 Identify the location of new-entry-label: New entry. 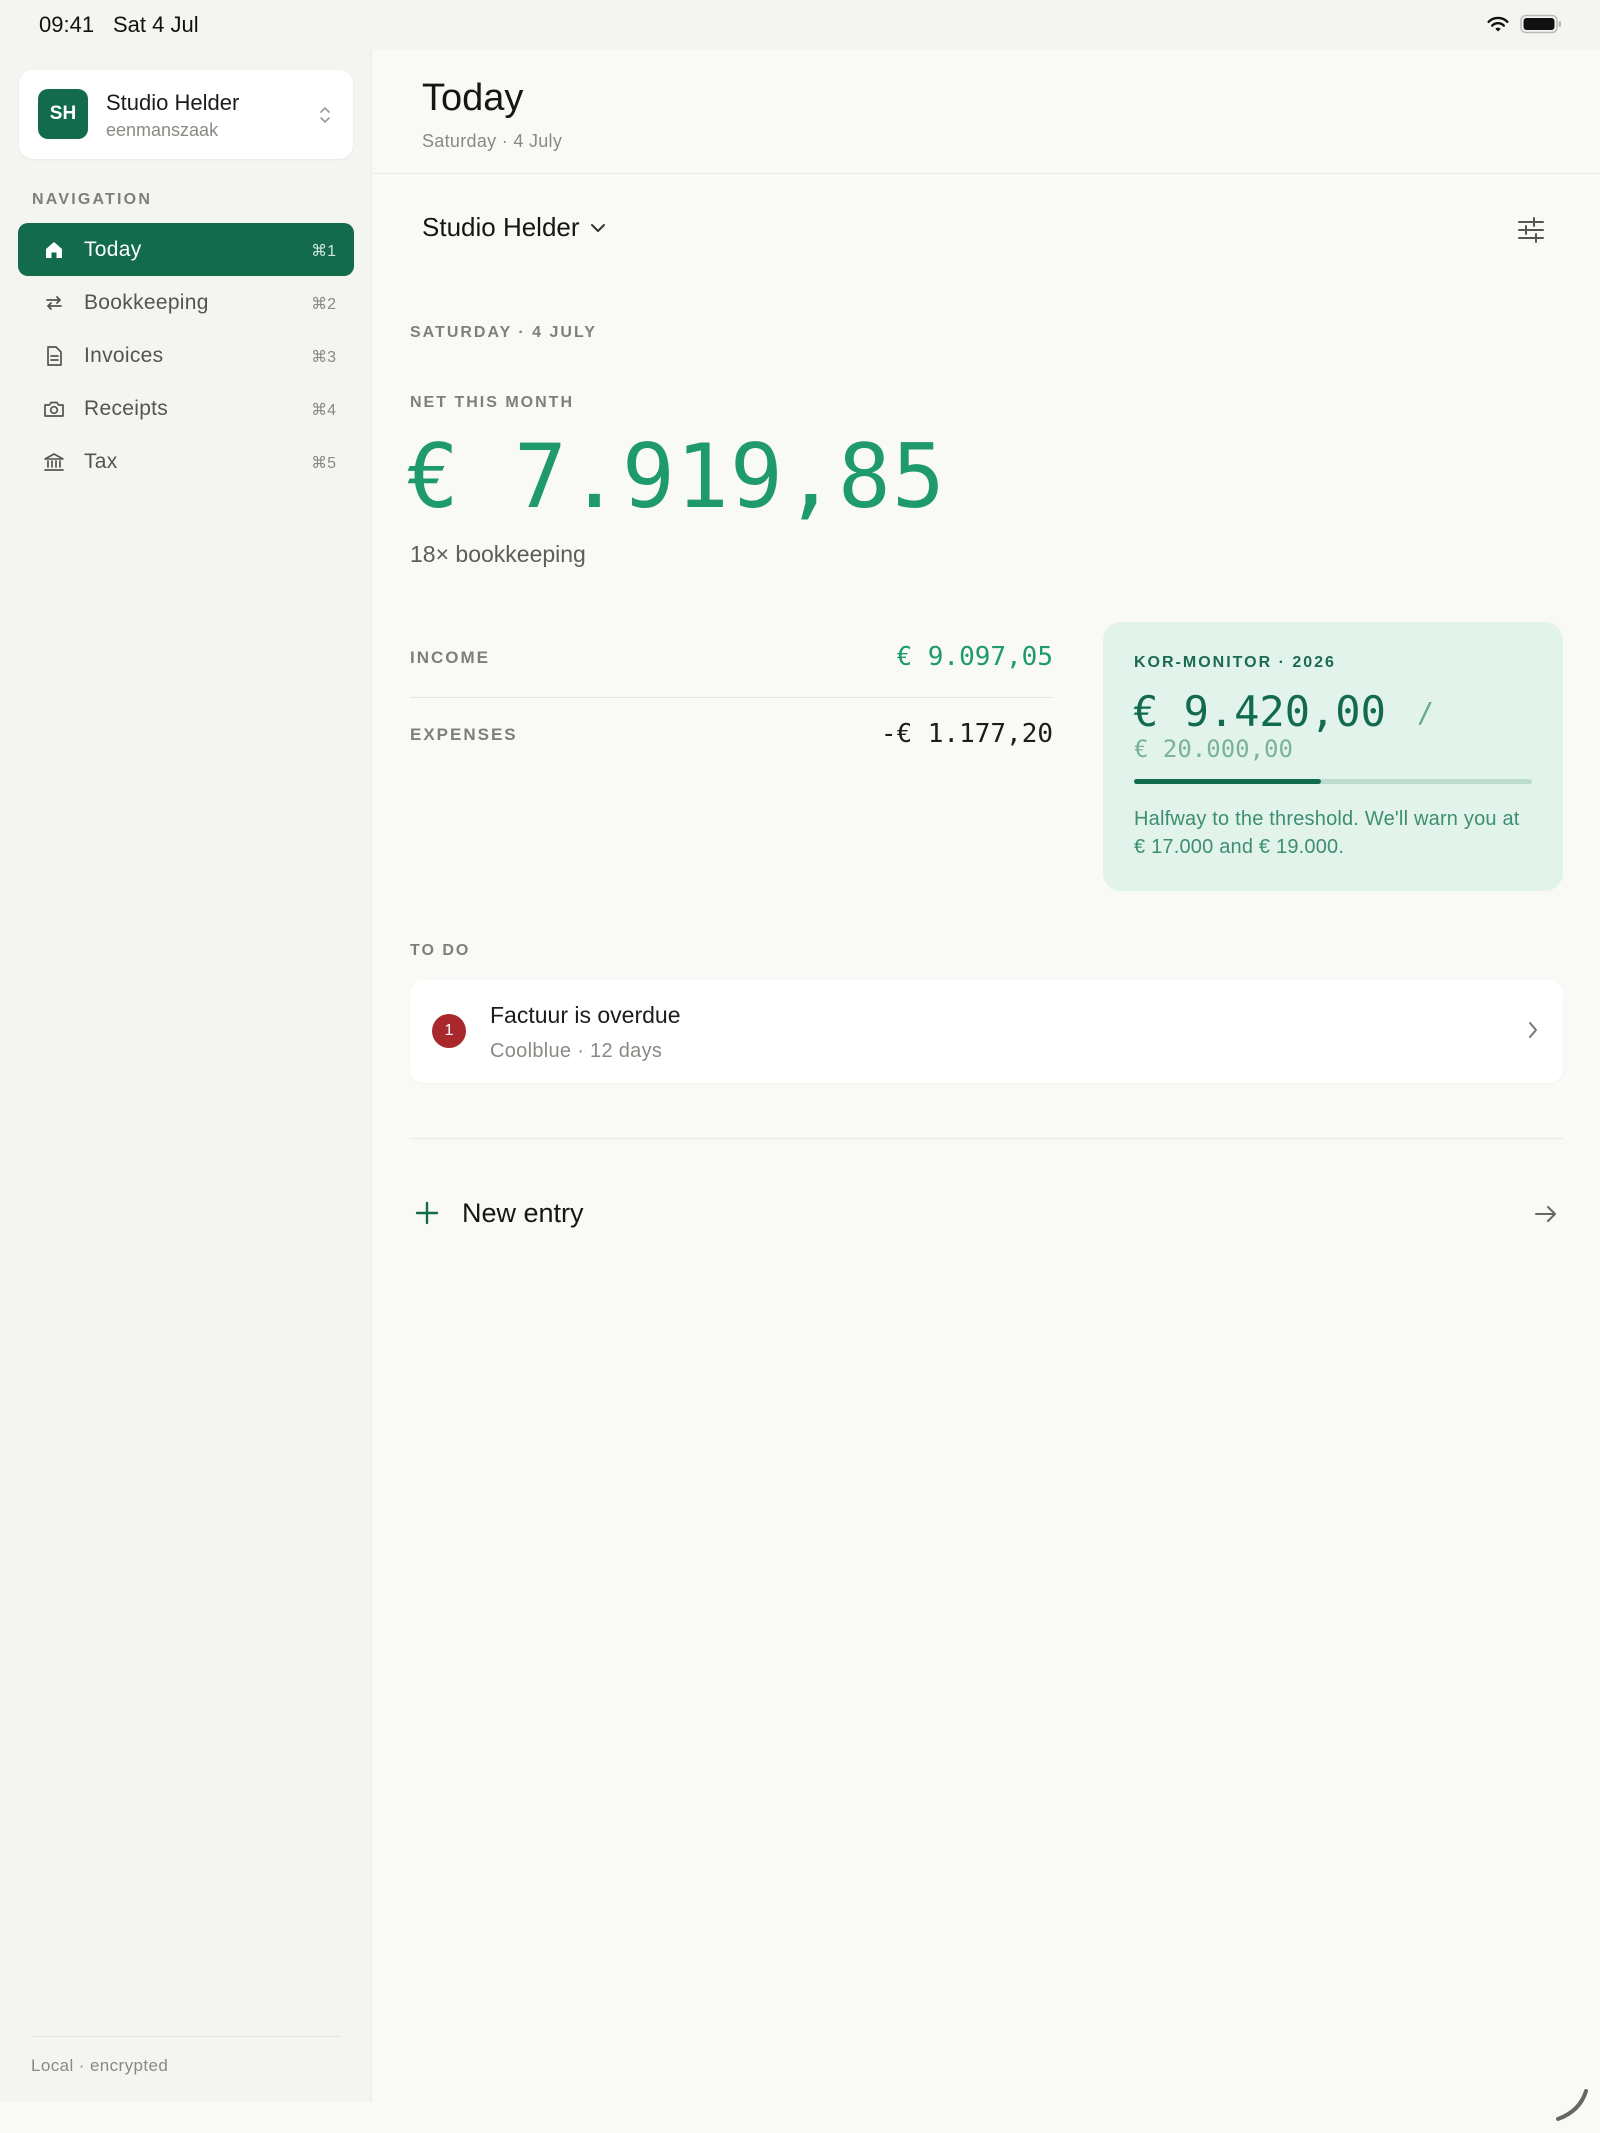
(523, 1213).